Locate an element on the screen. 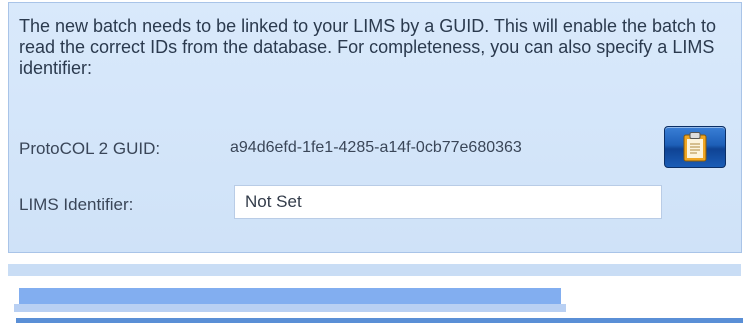 This screenshot has height=327, width=749. guid-value: a94d6efd-1fe1-4285-a14f-0cb77e680363 is located at coordinates (376, 147).